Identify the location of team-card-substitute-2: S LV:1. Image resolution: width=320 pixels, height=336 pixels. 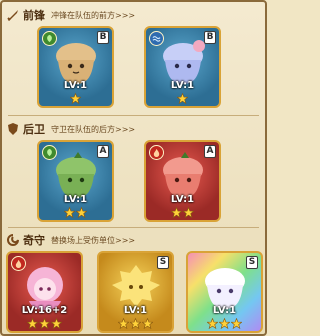
(135, 292).